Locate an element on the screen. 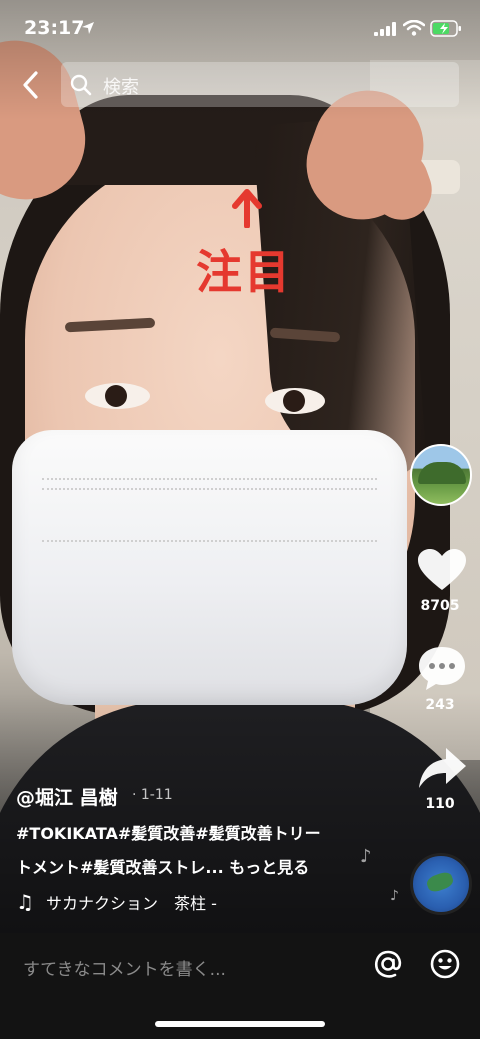  avatar-image is located at coordinates (442, 473).